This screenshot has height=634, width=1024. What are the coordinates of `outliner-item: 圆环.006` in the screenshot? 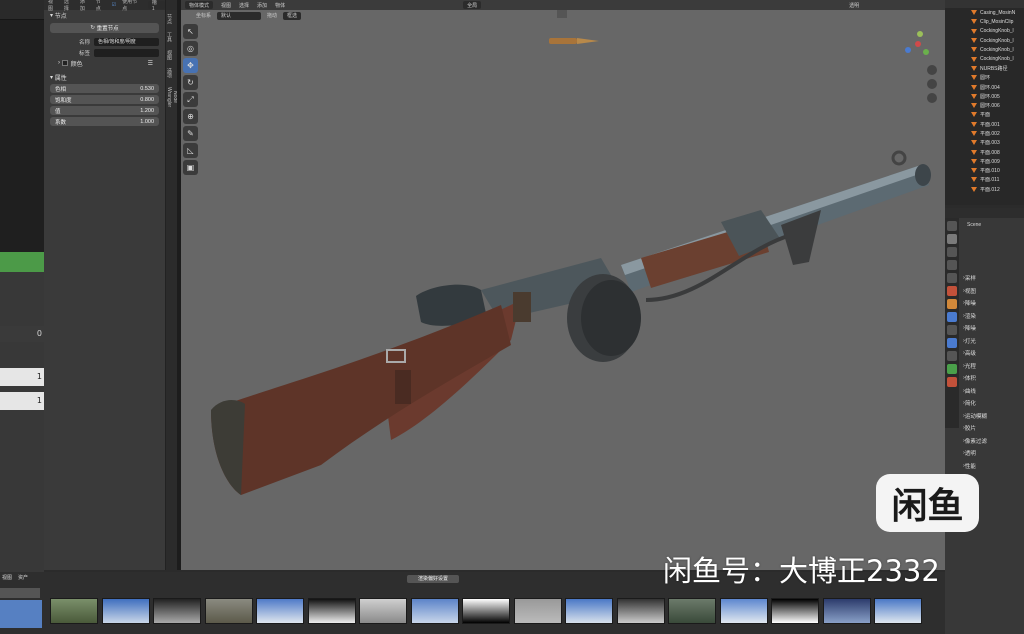 It's located at (984, 105).